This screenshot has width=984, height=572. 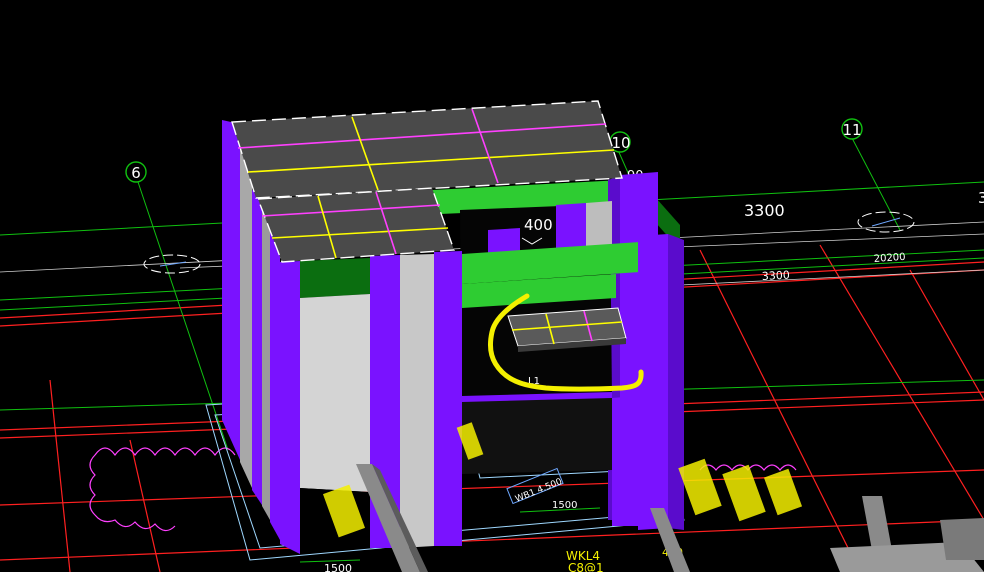 What do you see at coordinates (586, 566) in the screenshot?
I see `beam-label-c8: C8@1` at bounding box center [586, 566].